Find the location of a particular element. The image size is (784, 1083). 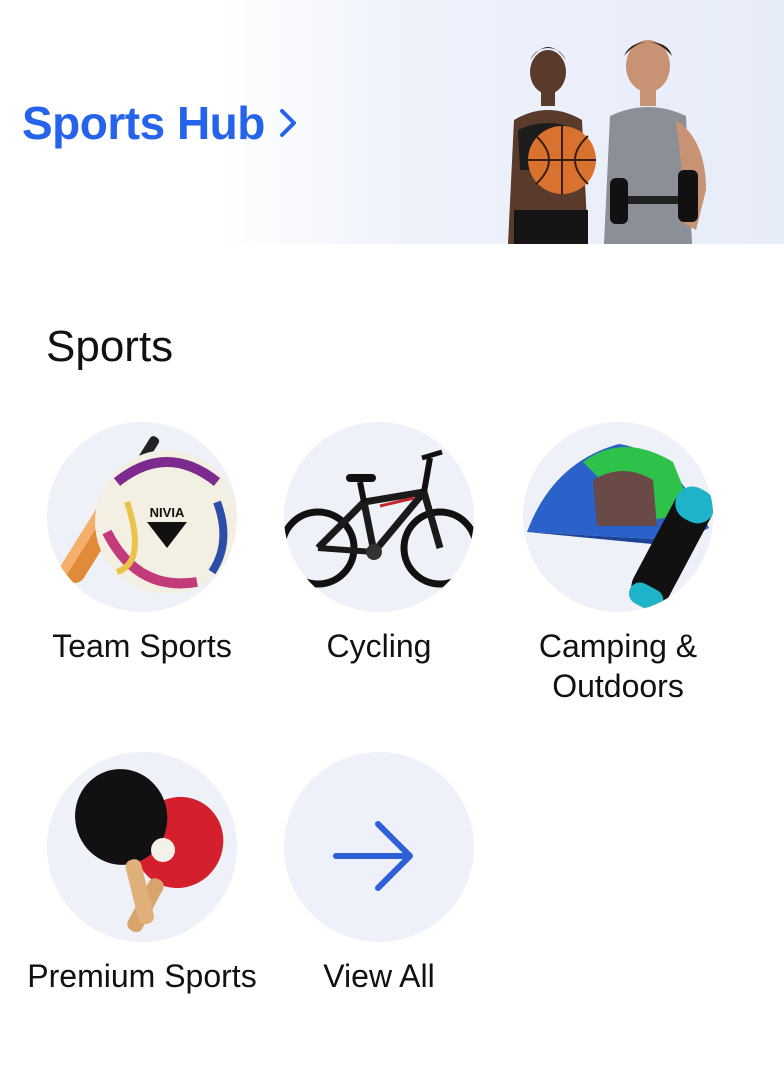

ball-brand-text: NIVIA is located at coordinates (167, 512).